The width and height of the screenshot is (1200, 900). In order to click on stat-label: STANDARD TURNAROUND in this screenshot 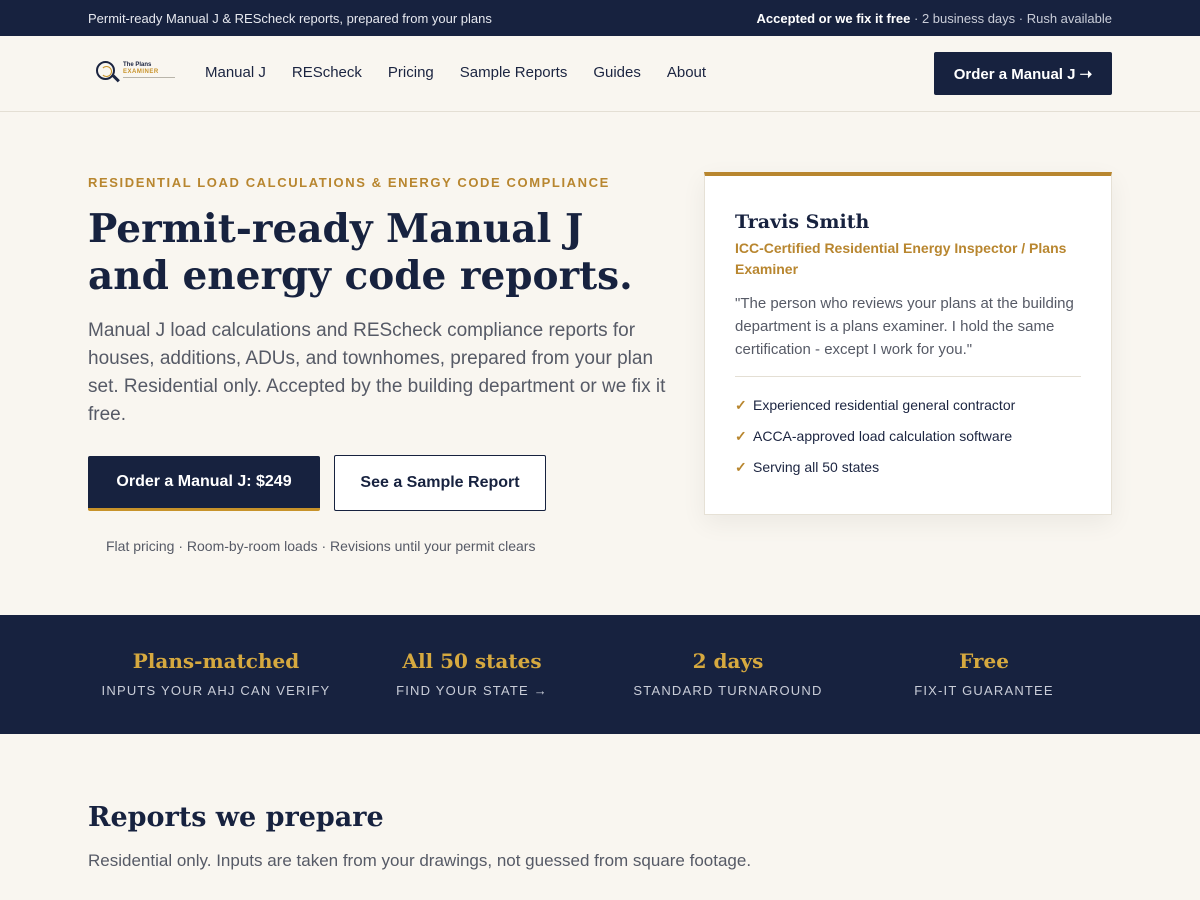, I will do `click(728, 690)`.